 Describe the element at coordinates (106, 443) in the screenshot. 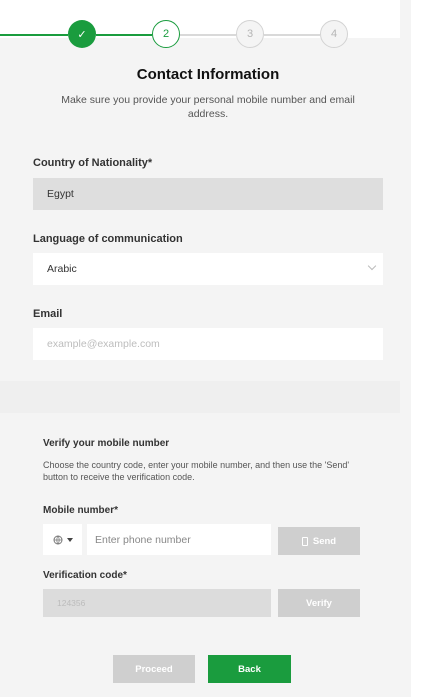

I see `verify-heading: Verify your mobile number` at that location.